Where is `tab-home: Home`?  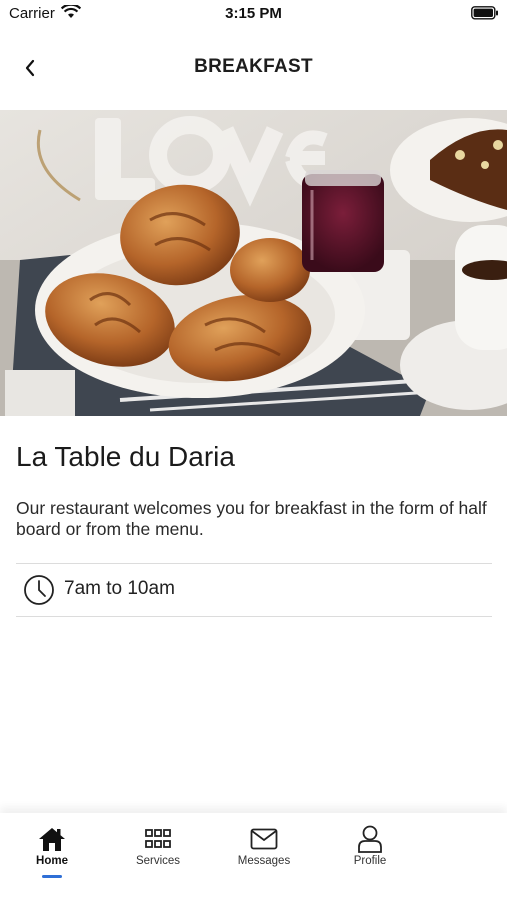 tab-home: Home is located at coordinates (52, 846).